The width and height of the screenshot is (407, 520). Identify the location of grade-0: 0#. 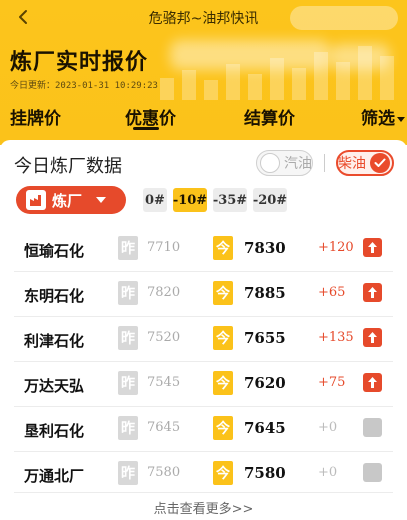
(155, 200).